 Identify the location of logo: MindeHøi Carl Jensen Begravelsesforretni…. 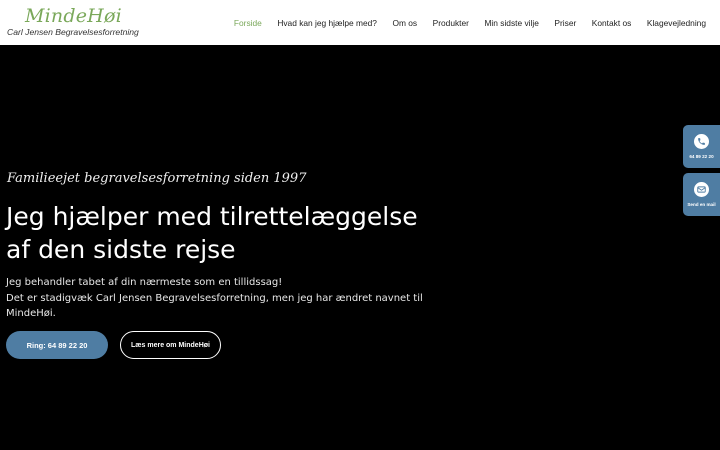
(73, 23).